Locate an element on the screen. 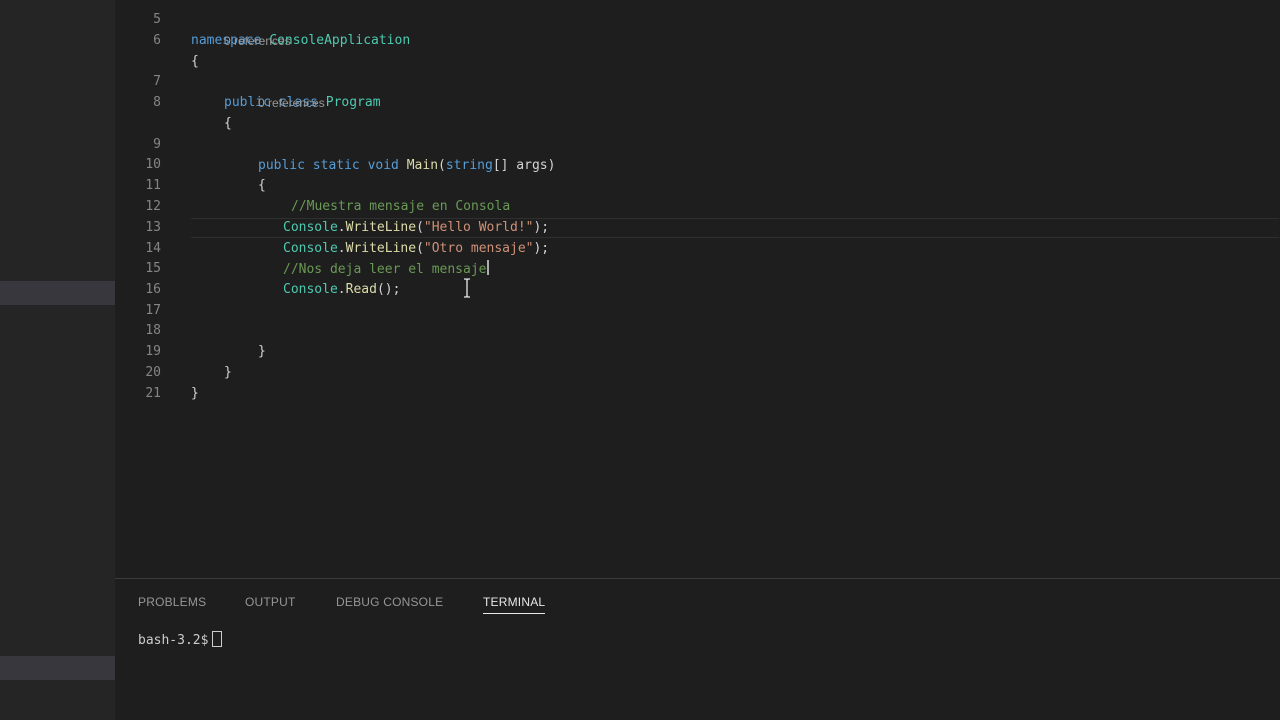 Image resolution: width=1280 pixels, height=720 pixels. code-line-6: 6 { is located at coordinates (697, 39).